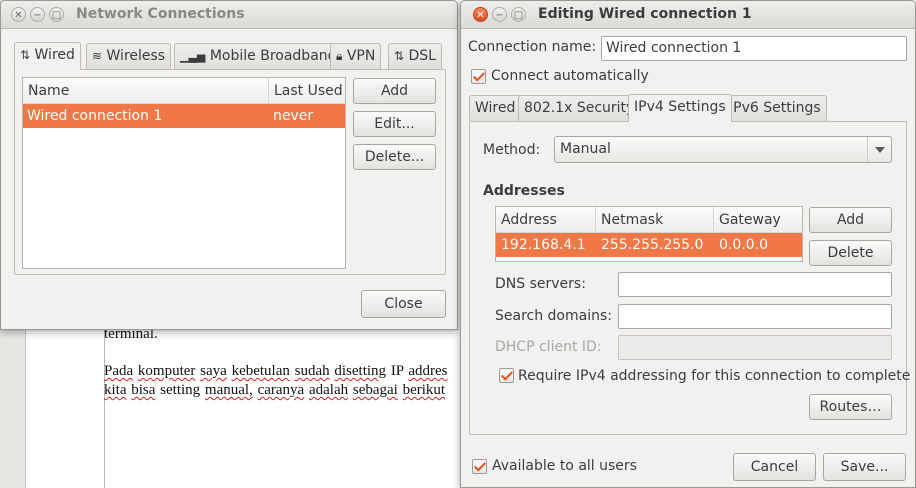  Describe the element at coordinates (553, 316) in the screenshot. I see `search-domains-label: Search domains:` at that location.